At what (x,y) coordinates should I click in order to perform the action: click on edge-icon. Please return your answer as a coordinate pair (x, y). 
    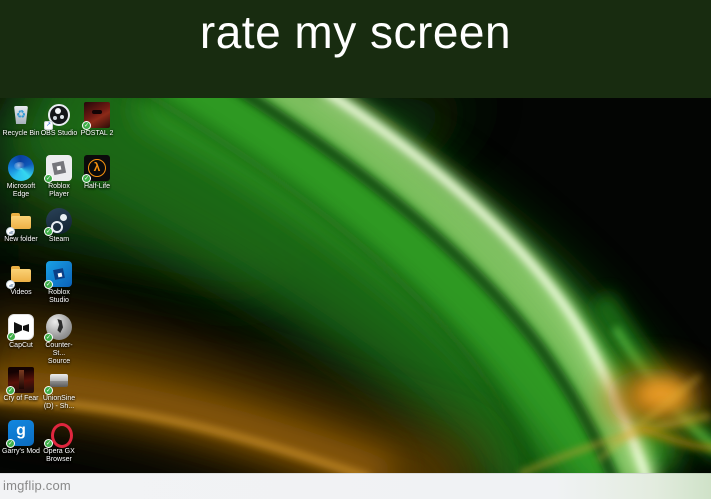
    Looking at the image, I should click on (21, 168).